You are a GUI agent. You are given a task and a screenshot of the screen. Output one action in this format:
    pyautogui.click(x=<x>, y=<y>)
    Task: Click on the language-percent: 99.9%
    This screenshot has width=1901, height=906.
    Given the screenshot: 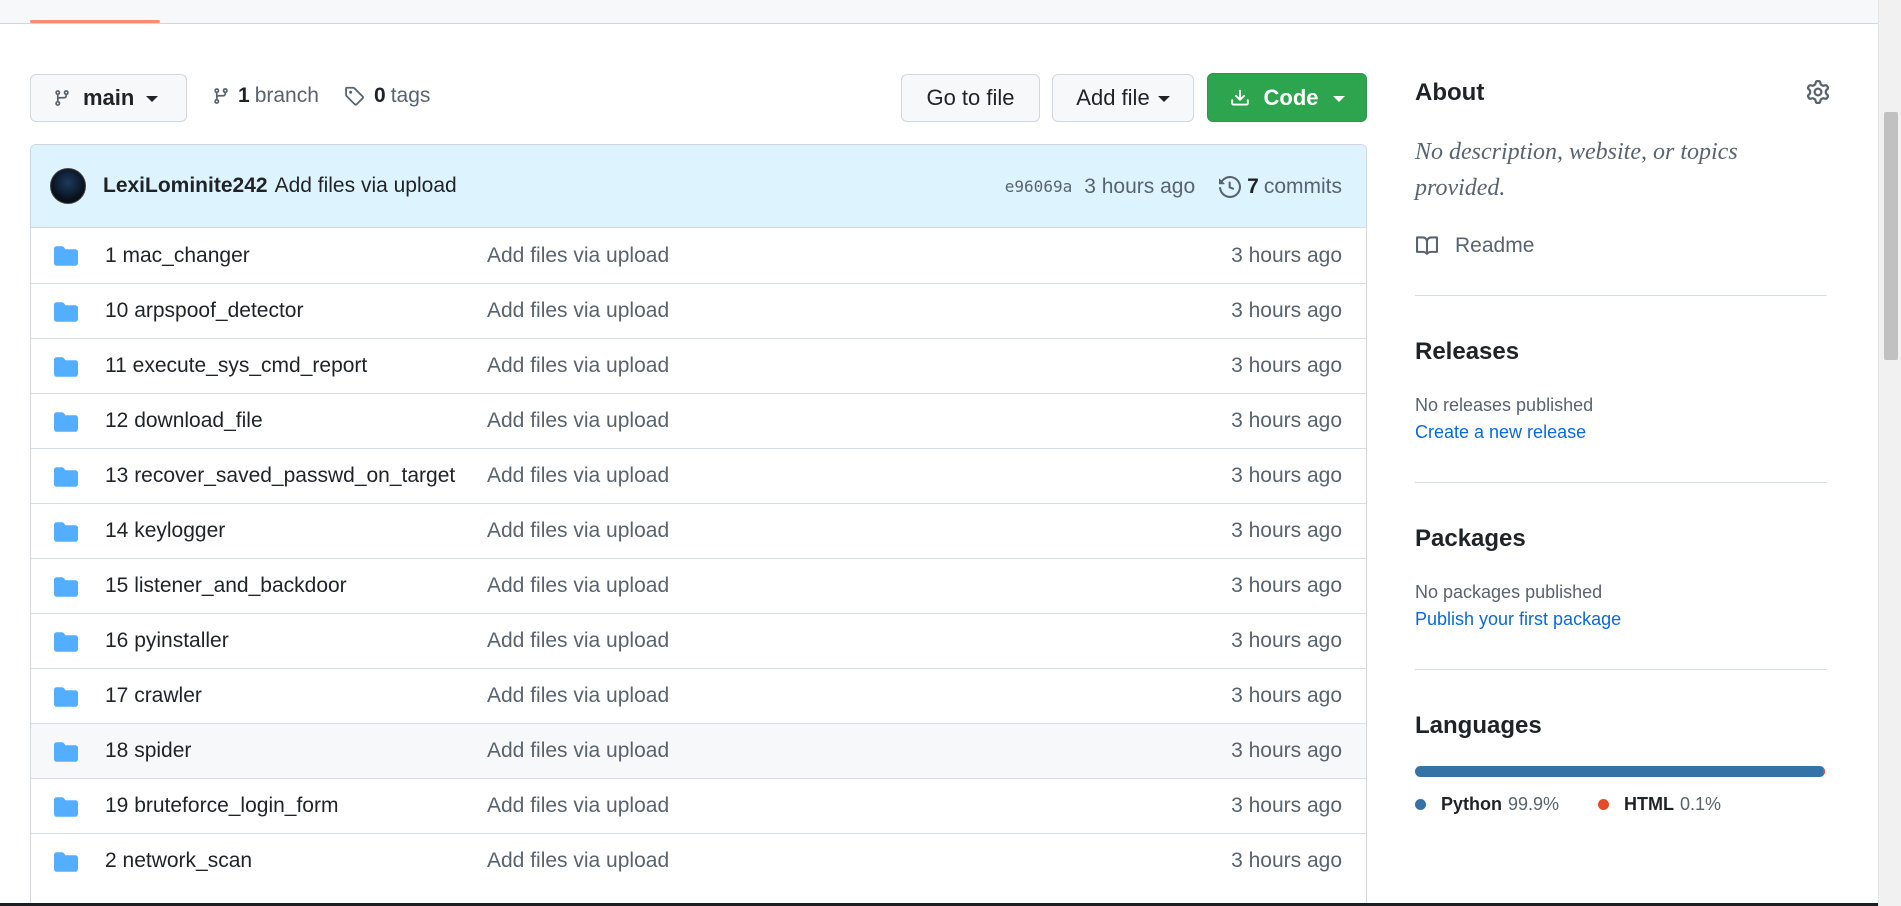 What is the action you would take?
    pyautogui.click(x=1534, y=804)
    